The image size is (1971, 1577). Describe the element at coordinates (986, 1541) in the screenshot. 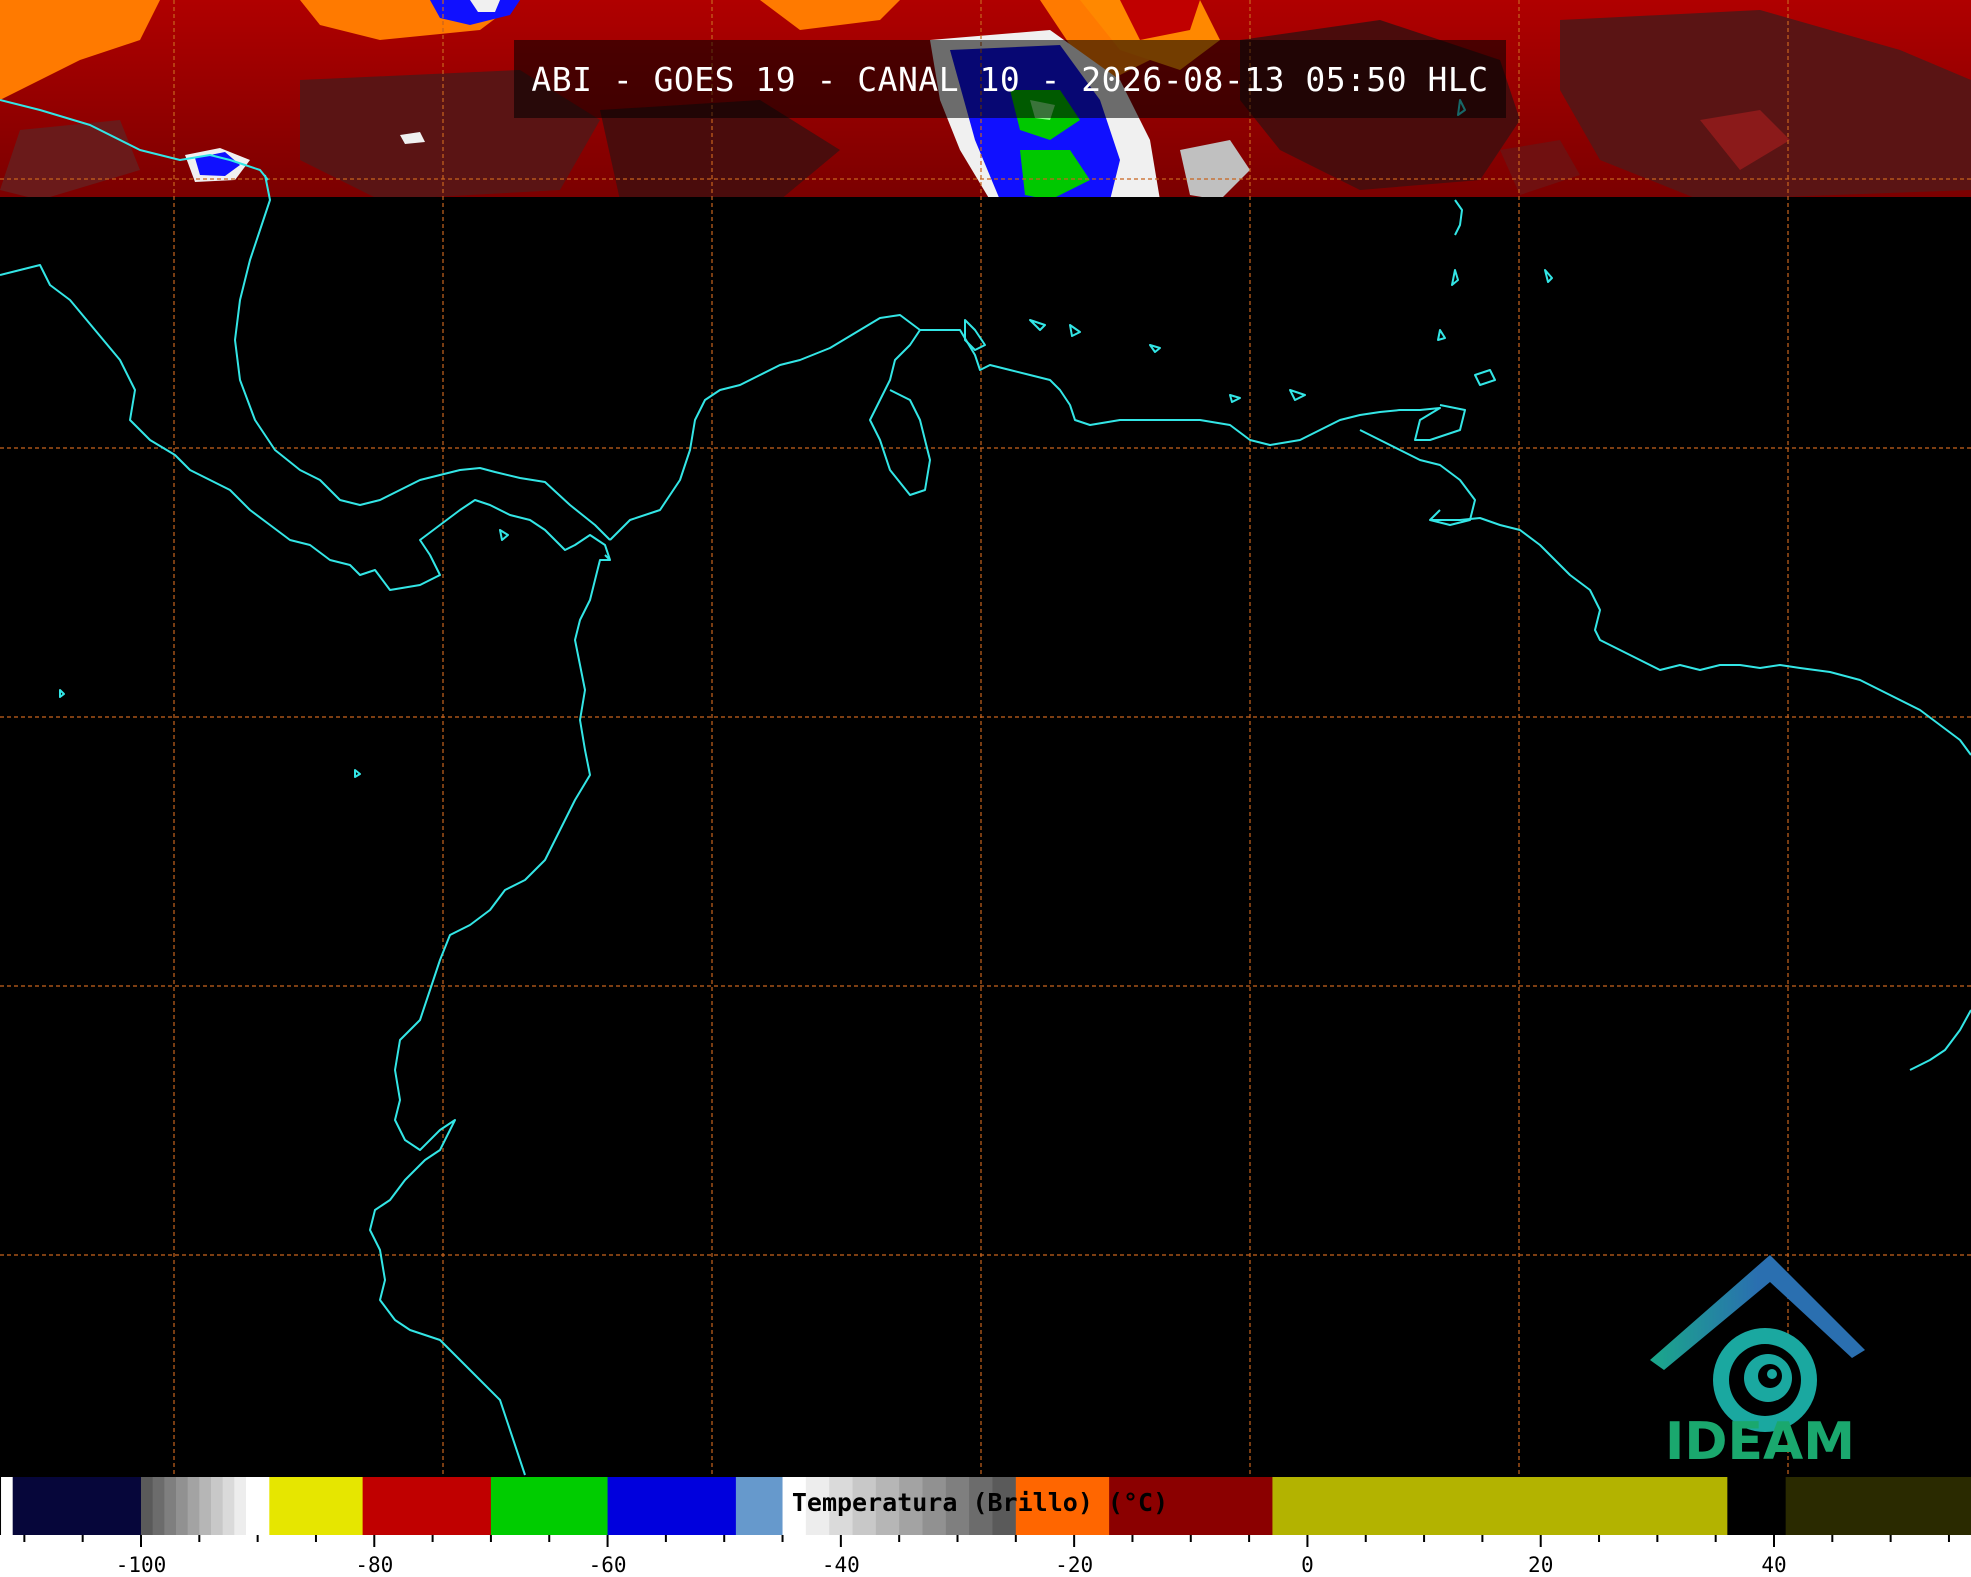

I see `colorbar-ticks` at that location.